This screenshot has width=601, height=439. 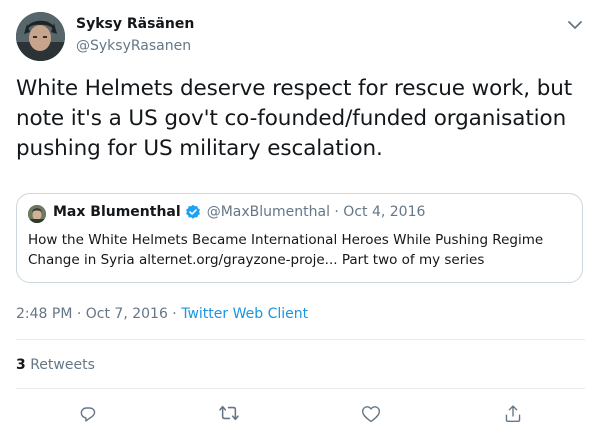 I want to click on chevron-down-icon, so click(x=575, y=25).